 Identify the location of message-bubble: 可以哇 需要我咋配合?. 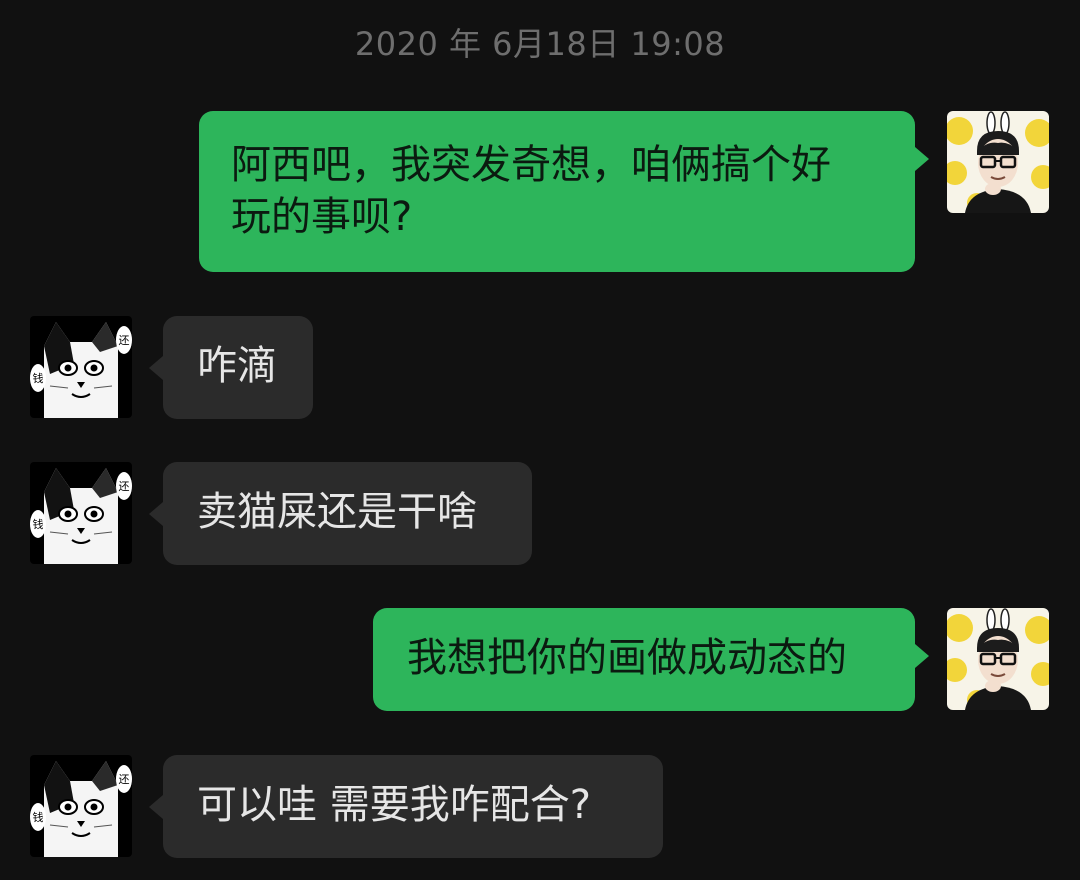
(406, 806).